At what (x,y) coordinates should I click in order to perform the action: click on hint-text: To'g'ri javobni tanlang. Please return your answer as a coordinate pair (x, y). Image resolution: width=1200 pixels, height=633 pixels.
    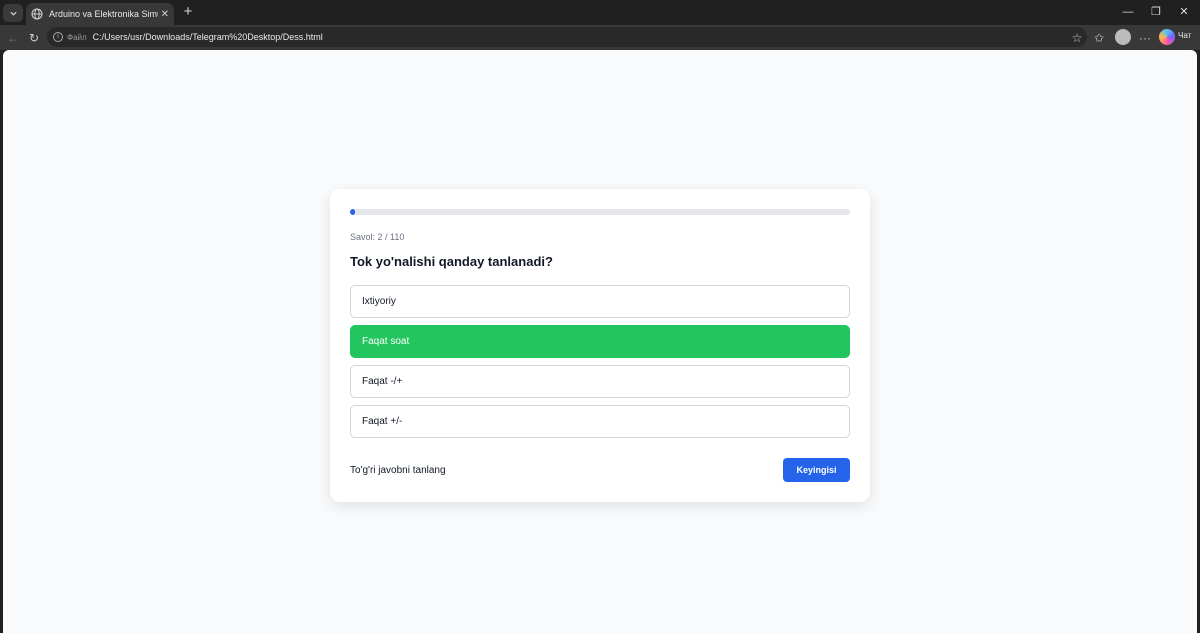
    Looking at the image, I should click on (398, 470).